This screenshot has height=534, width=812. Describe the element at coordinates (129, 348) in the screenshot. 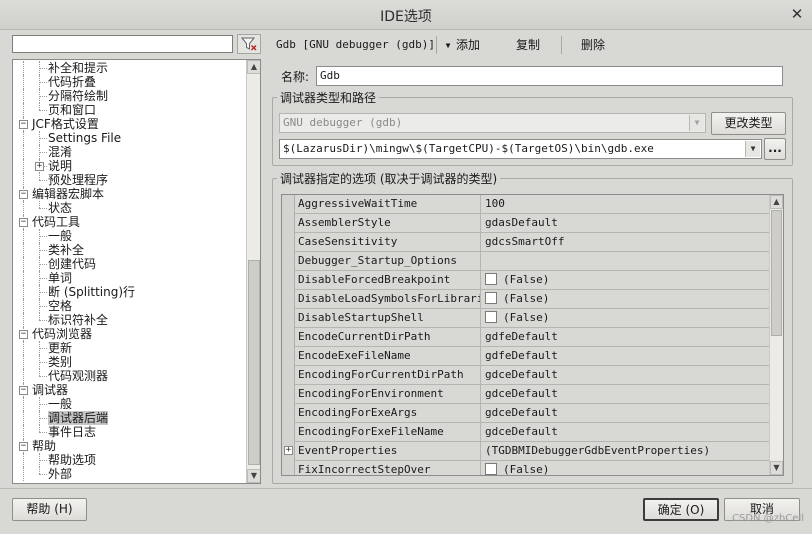

I see `tree-item: 更新` at that location.